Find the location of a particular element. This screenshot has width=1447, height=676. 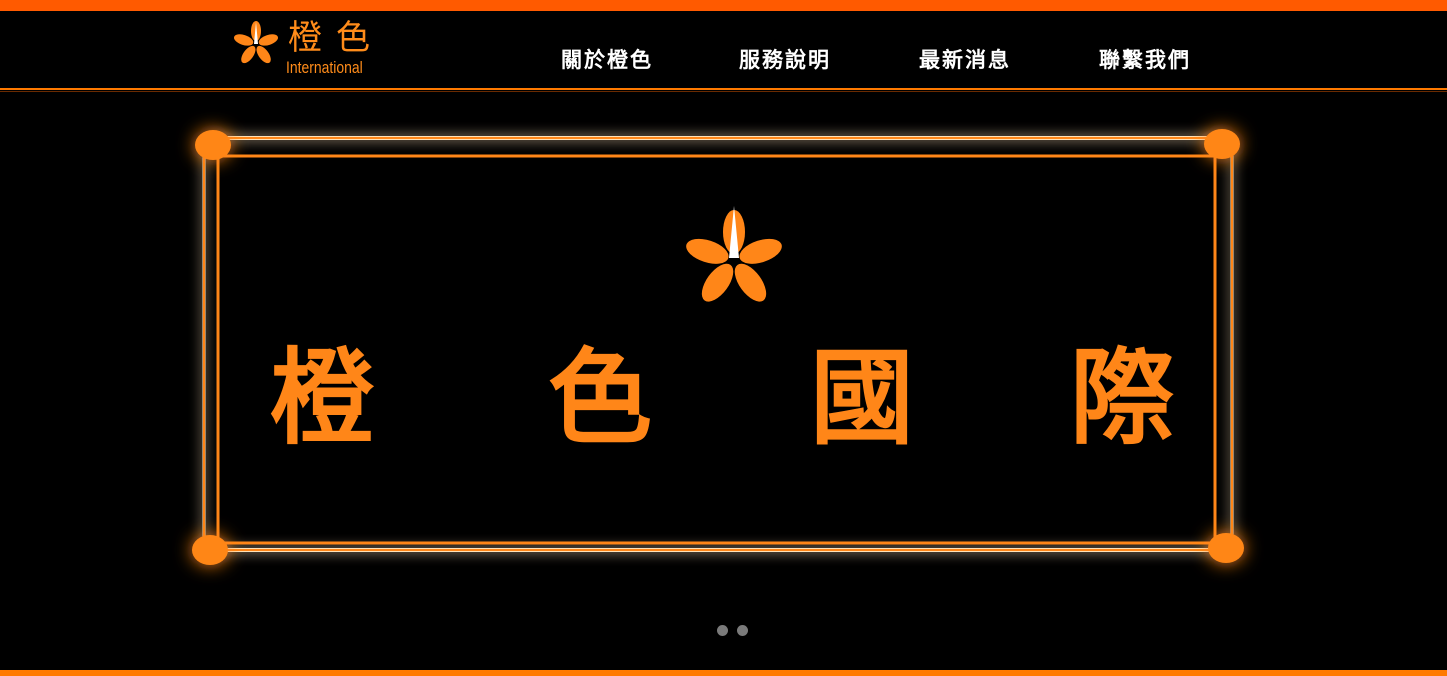

nav-item-services: 服務說明 is located at coordinates (785, 59).